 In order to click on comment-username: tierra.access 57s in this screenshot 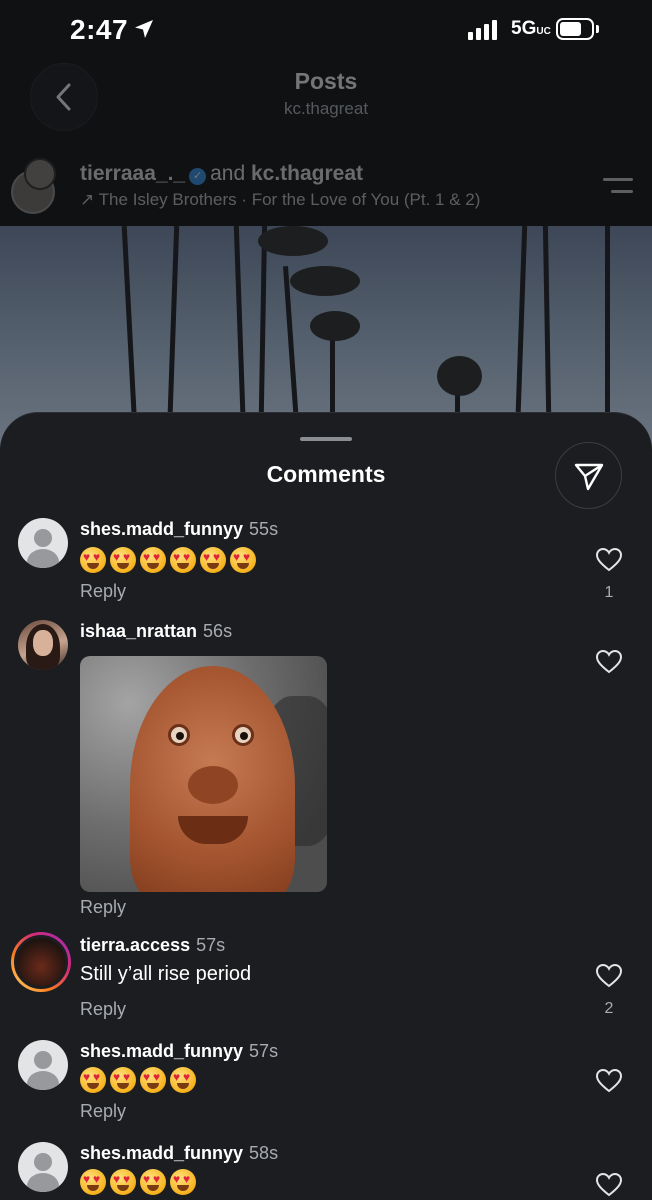, I will do `click(152, 945)`.